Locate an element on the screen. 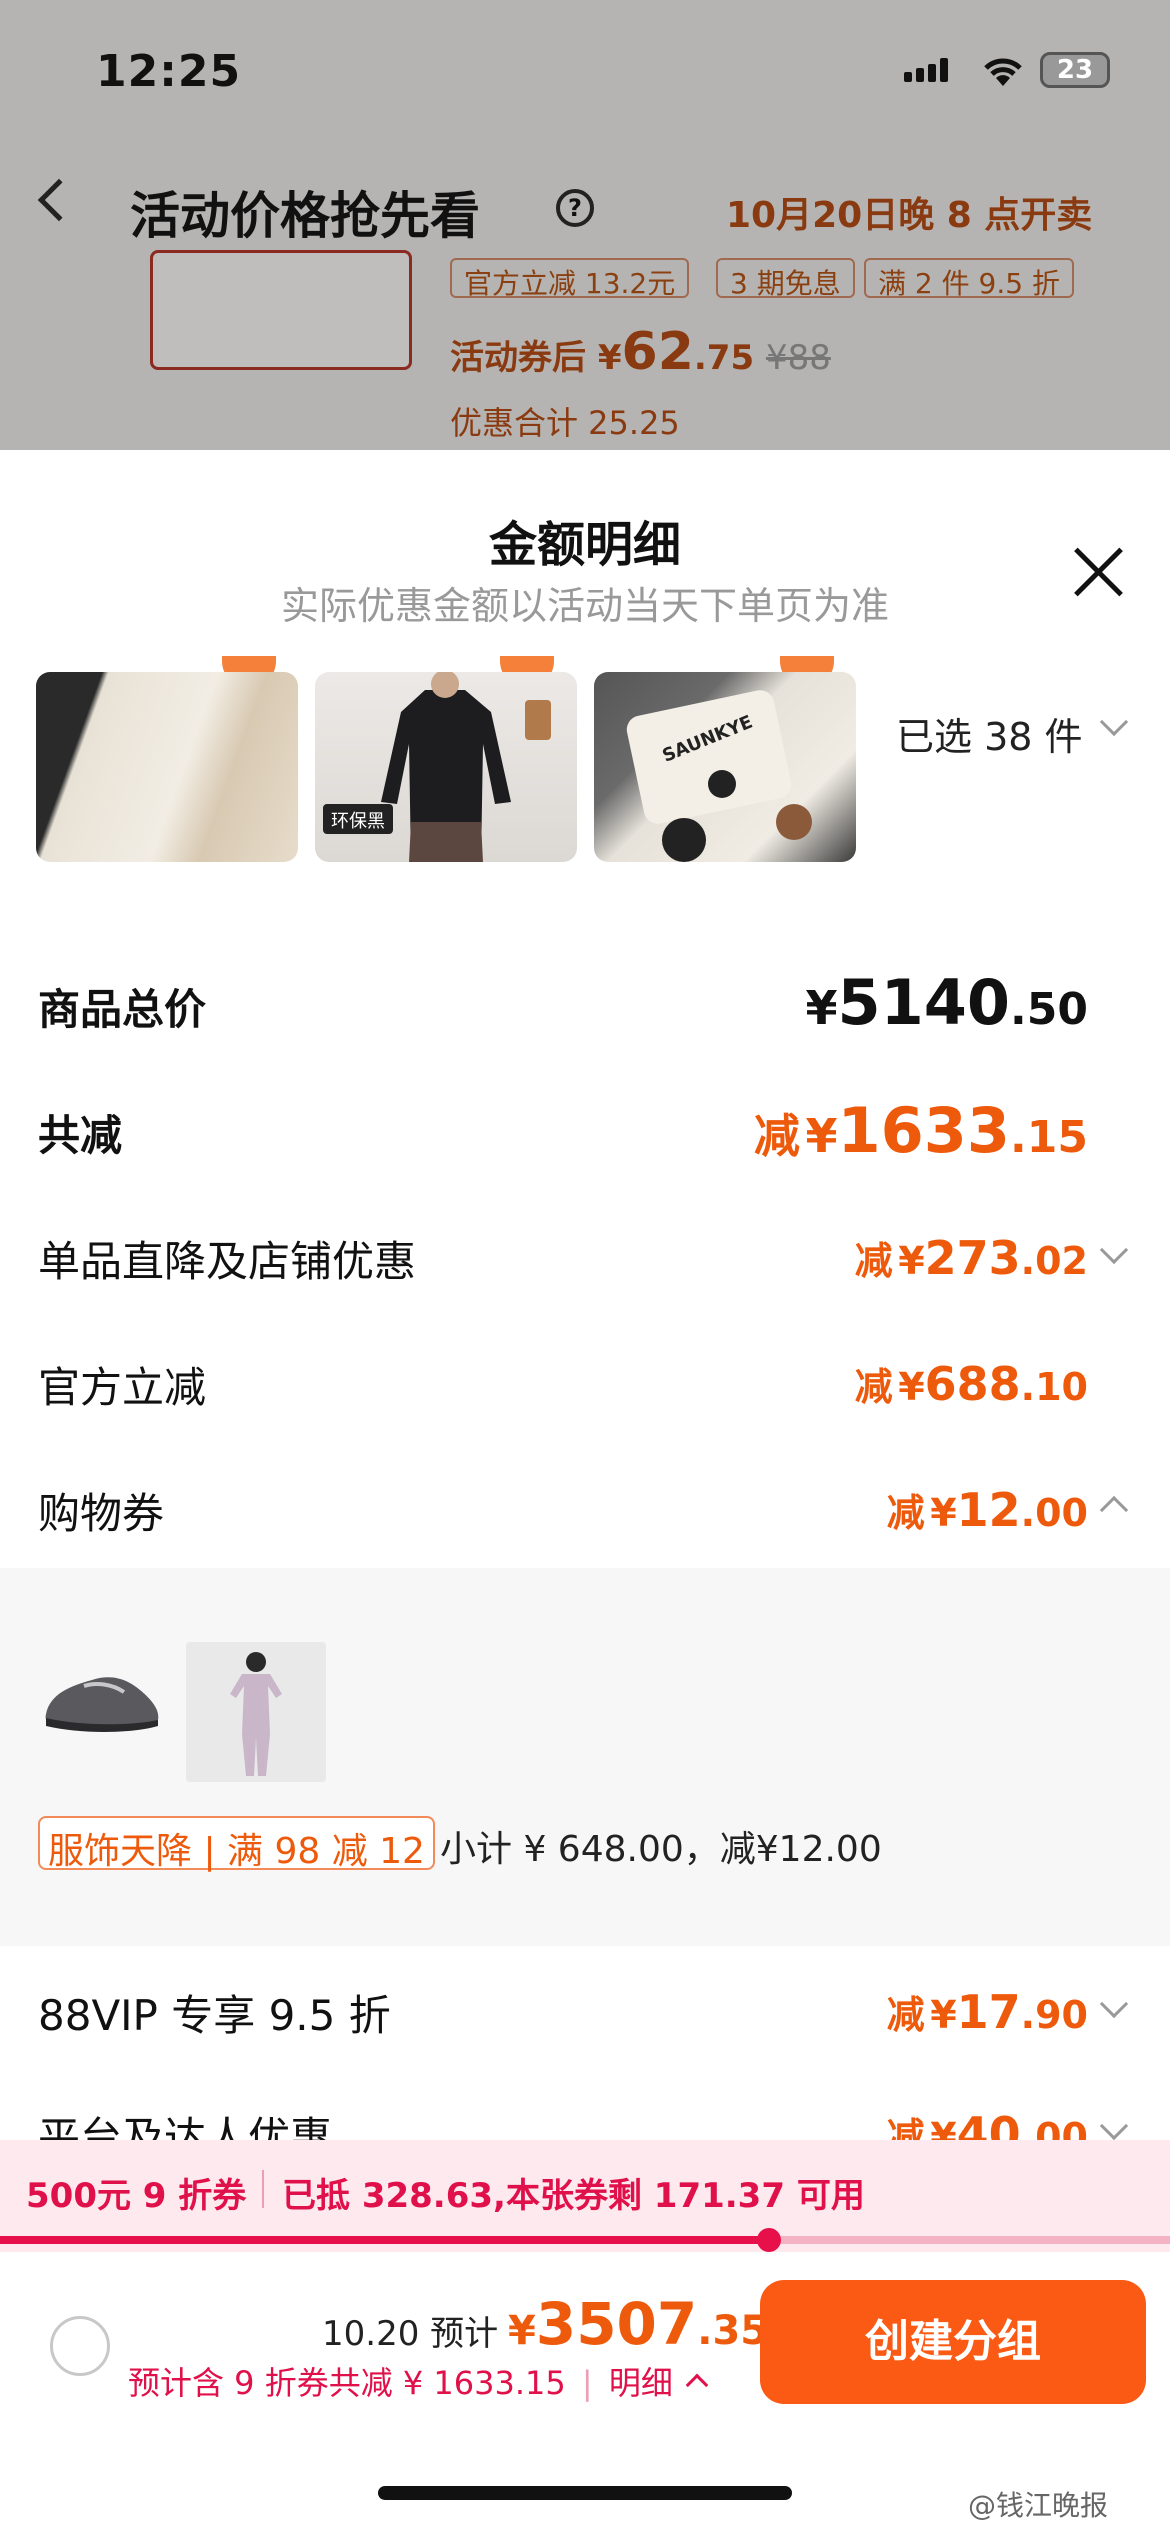 This screenshot has width=1170, height=2532. coupon-progress-handle is located at coordinates (768, 2240).